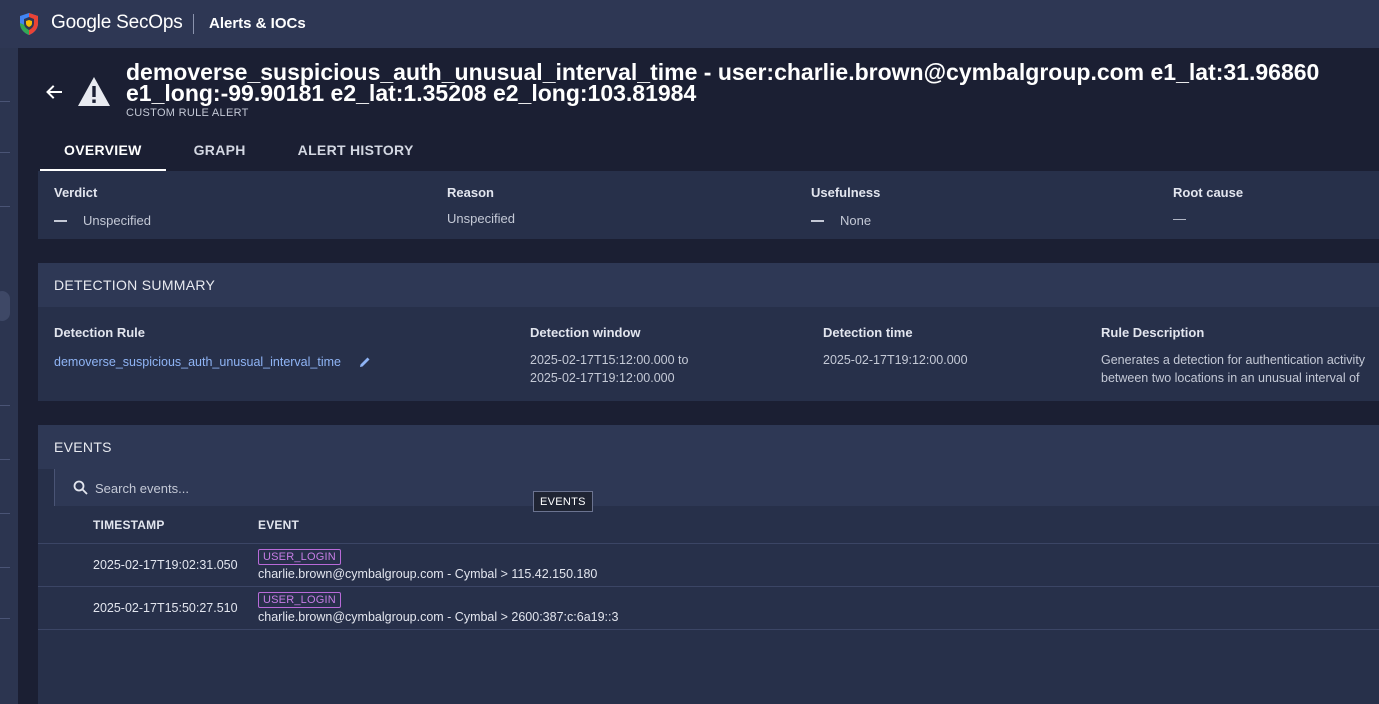 The width and height of the screenshot is (1379, 704). Describe the element at coordinates (609, 360) in the screenshot. I see `detection-window-start: 2025-02-17T15:12:00.000 to` at that location.